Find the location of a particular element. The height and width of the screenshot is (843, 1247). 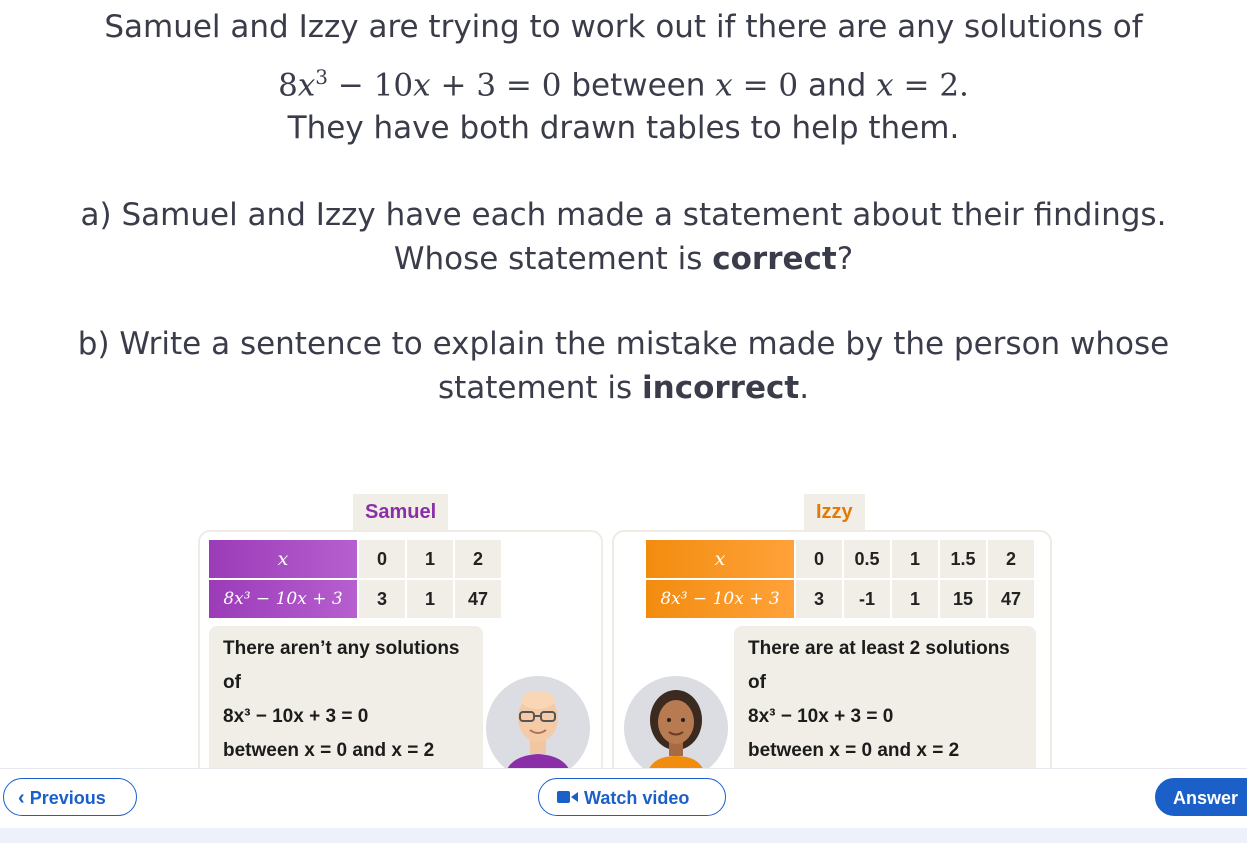

answer-label: Answer is located at coordinates (1206, 798).